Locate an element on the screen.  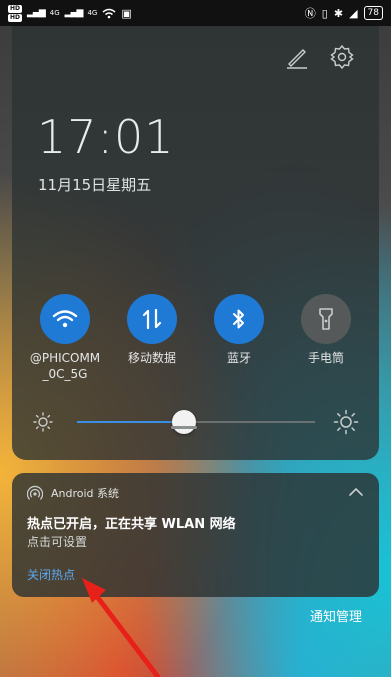
edit-icon is located at coordinates (297, 57).